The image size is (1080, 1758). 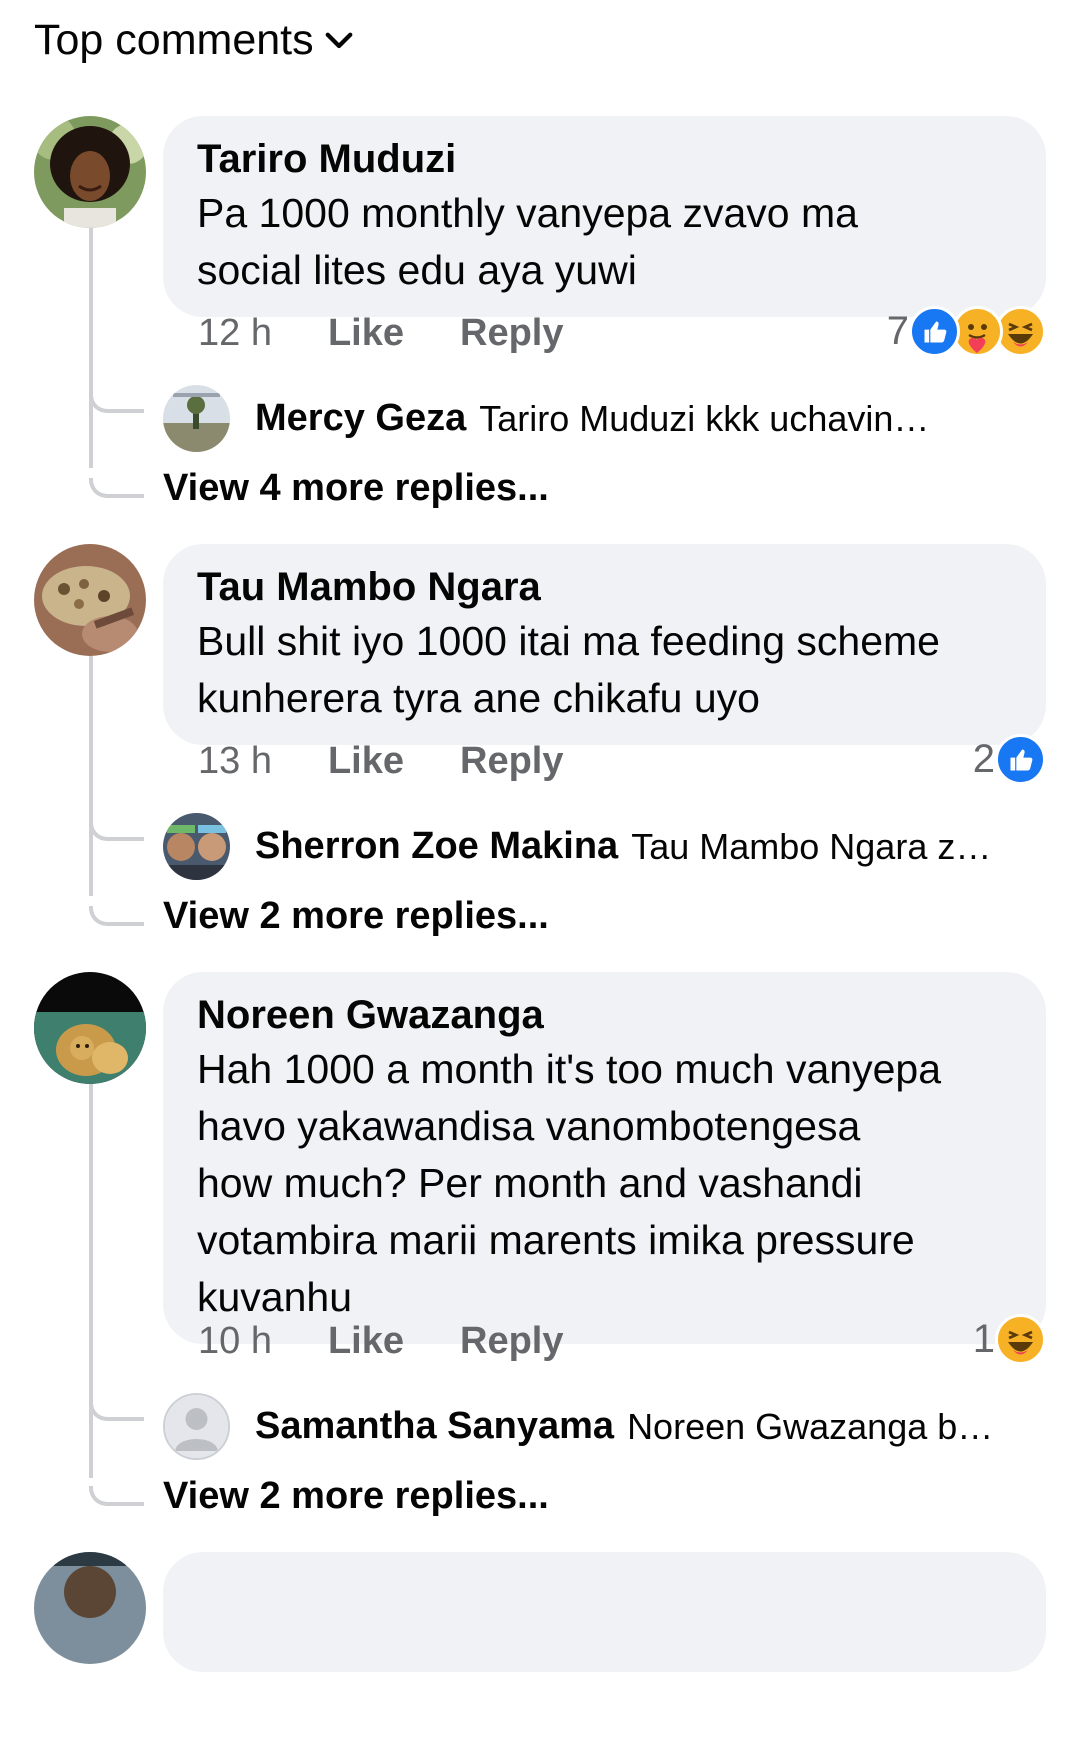 What do you see at coordinates (897, 331) in the screenshot?
I see `reaction-count: 7` at bounding box center [897, 331].